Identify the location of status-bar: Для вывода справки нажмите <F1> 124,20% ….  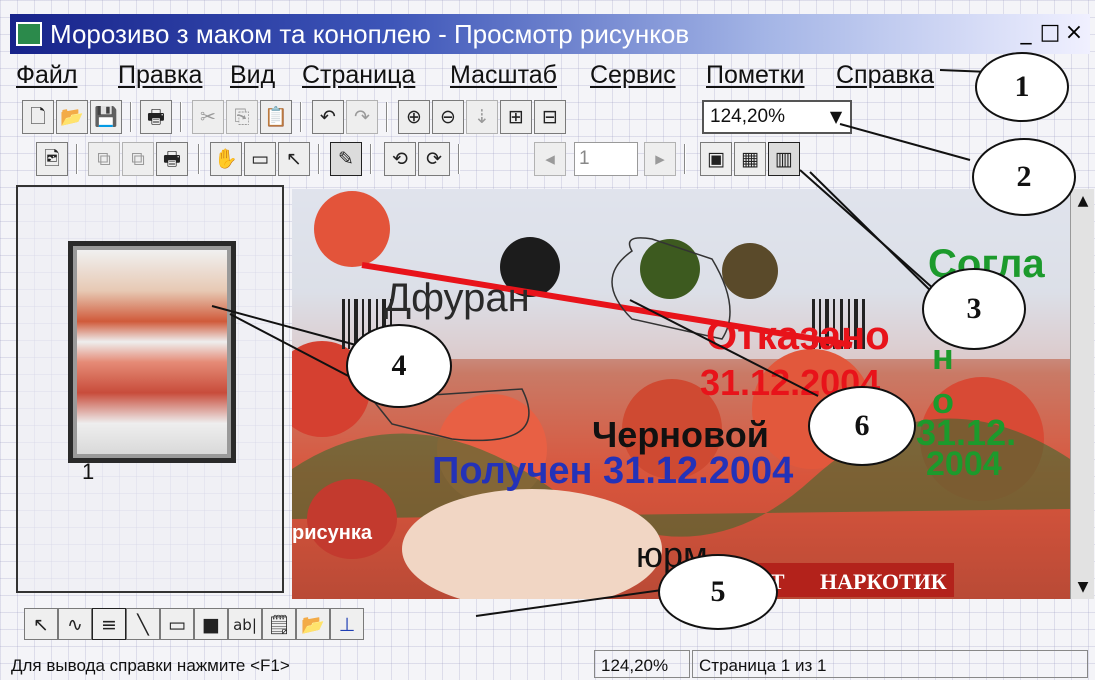
(547, 664).